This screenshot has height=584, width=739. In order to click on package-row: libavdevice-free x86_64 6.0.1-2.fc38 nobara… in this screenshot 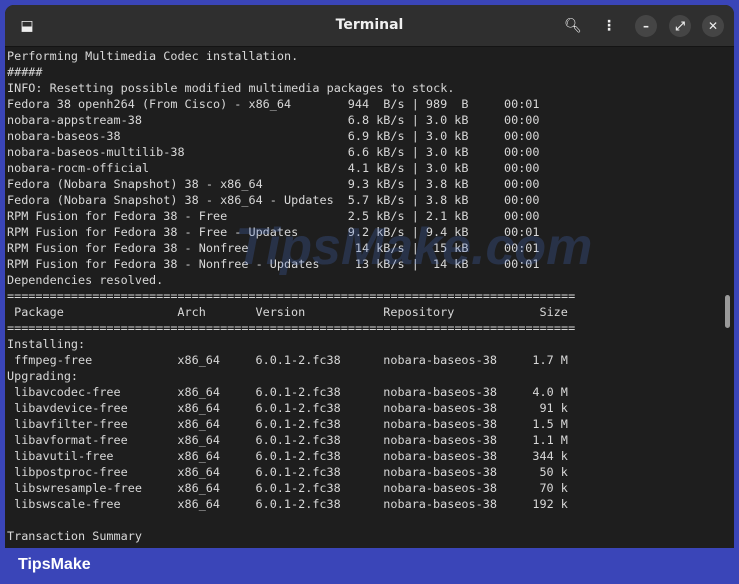, I will do `click(367, 408)`.